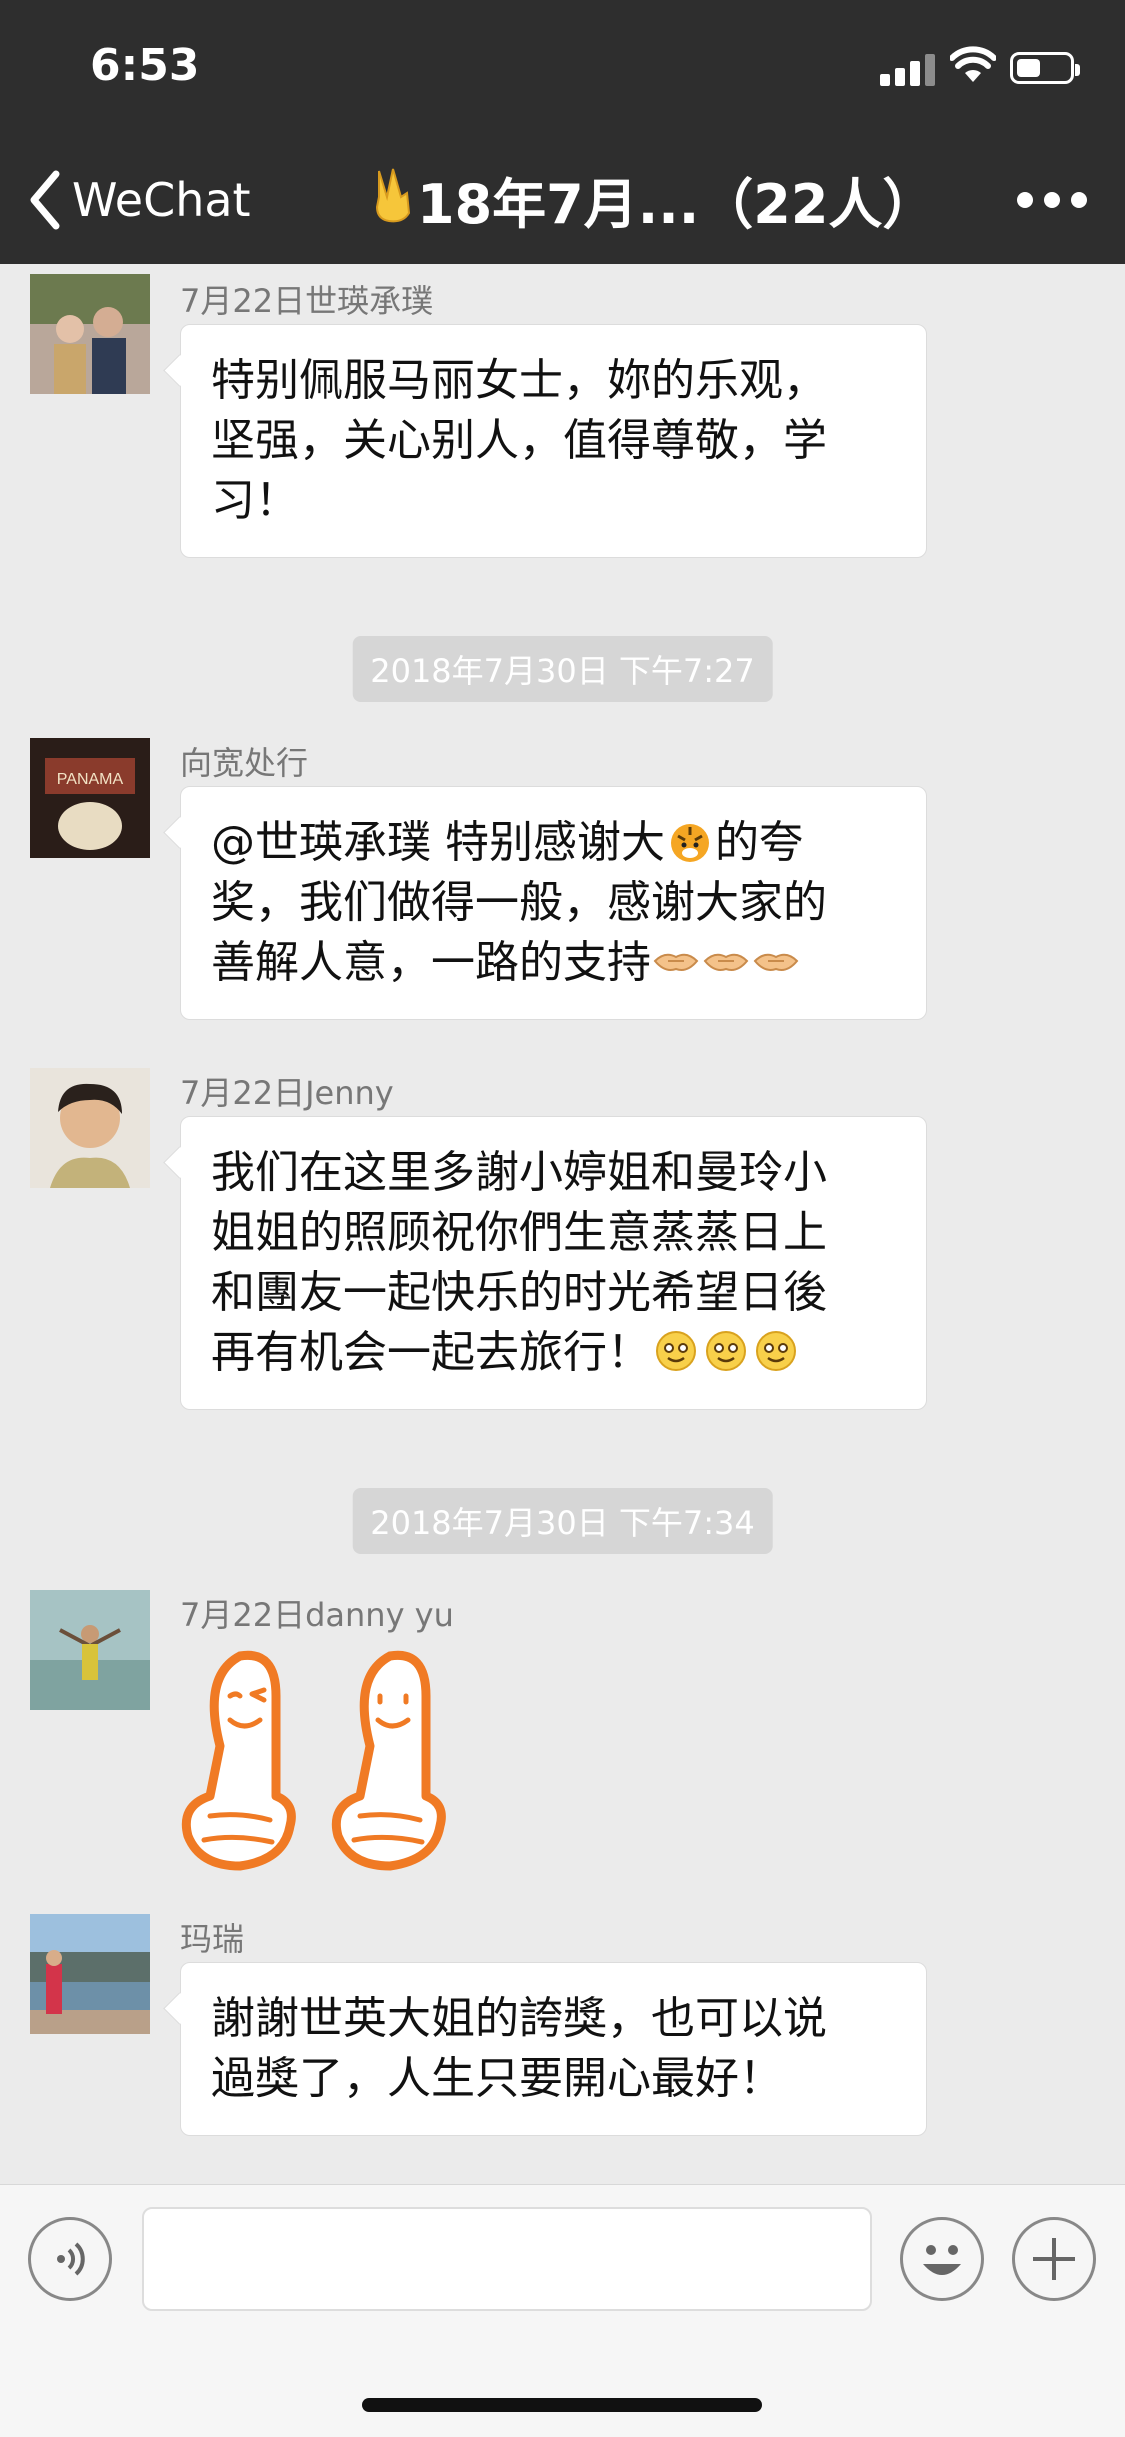 The height and width of the screenshot is (2437, 1125). I want to click on home-indicator, so click(562, 2405).